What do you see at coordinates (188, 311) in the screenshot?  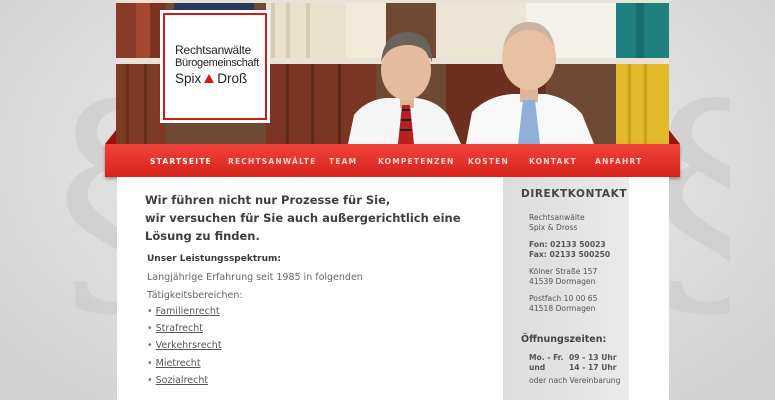 I see `link-familienrecht: Familienrecht` at bounding box center [188, 311].